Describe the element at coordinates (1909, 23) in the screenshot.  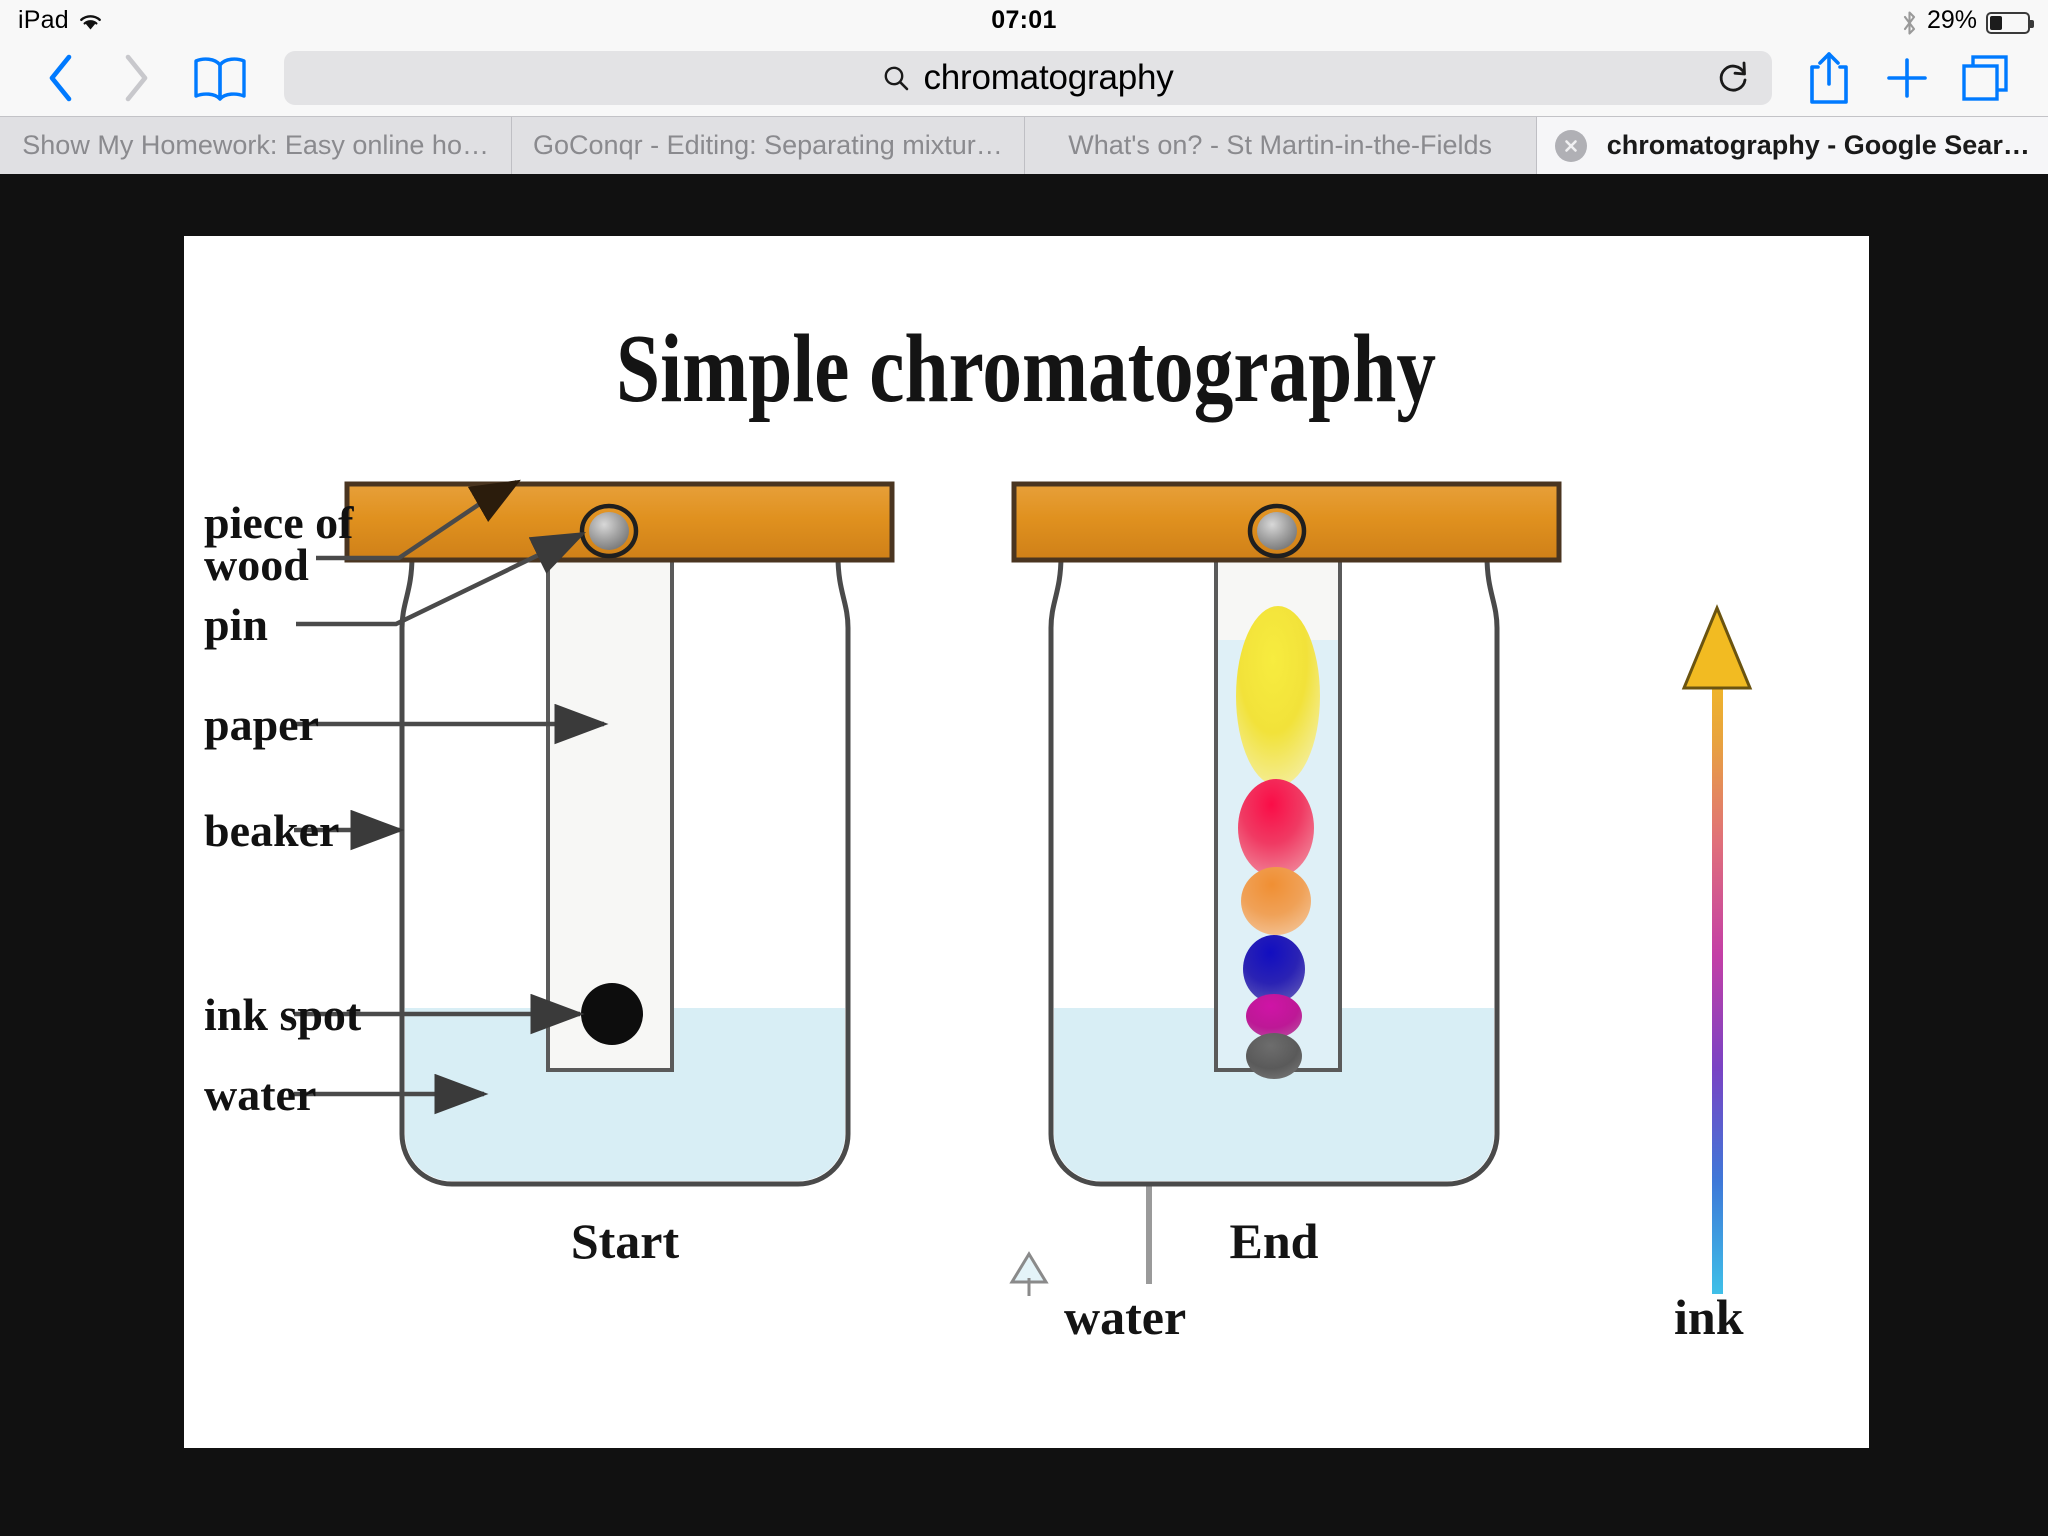
I see `bluetooth-icon` at that location.